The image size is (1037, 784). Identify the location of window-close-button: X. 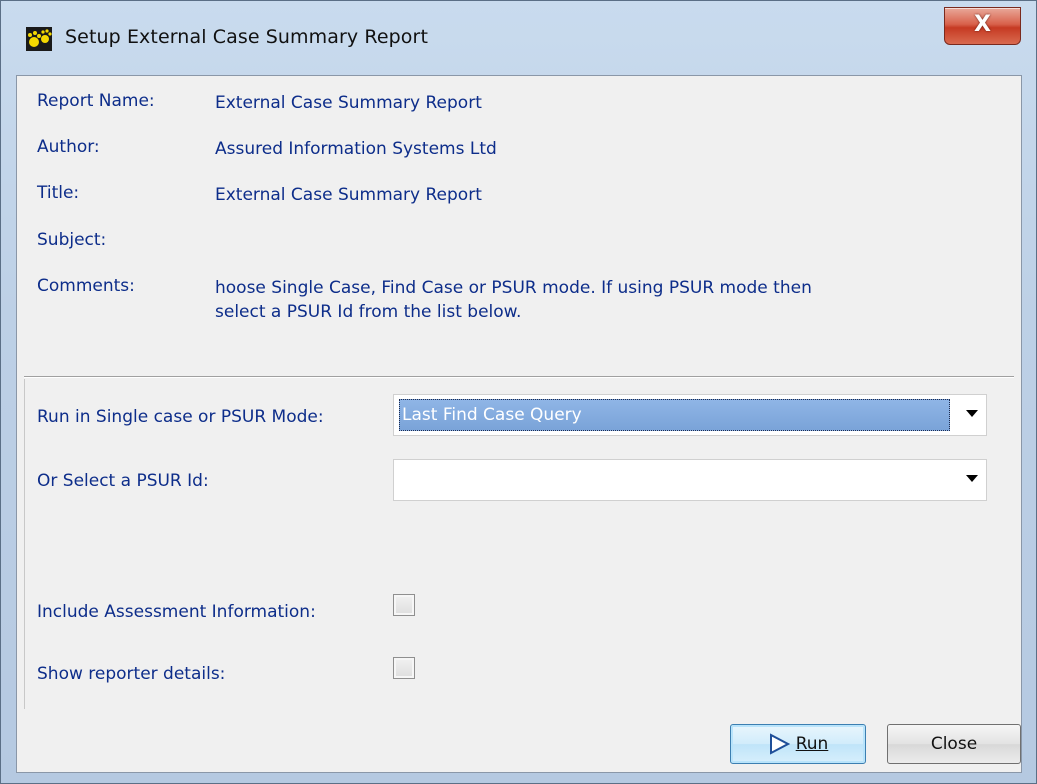
(982, 26).